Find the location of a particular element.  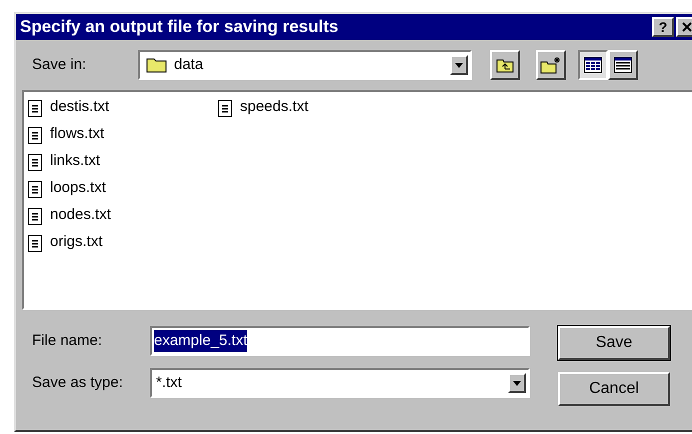

save-in-value: data is located at coordinates (189, 64).